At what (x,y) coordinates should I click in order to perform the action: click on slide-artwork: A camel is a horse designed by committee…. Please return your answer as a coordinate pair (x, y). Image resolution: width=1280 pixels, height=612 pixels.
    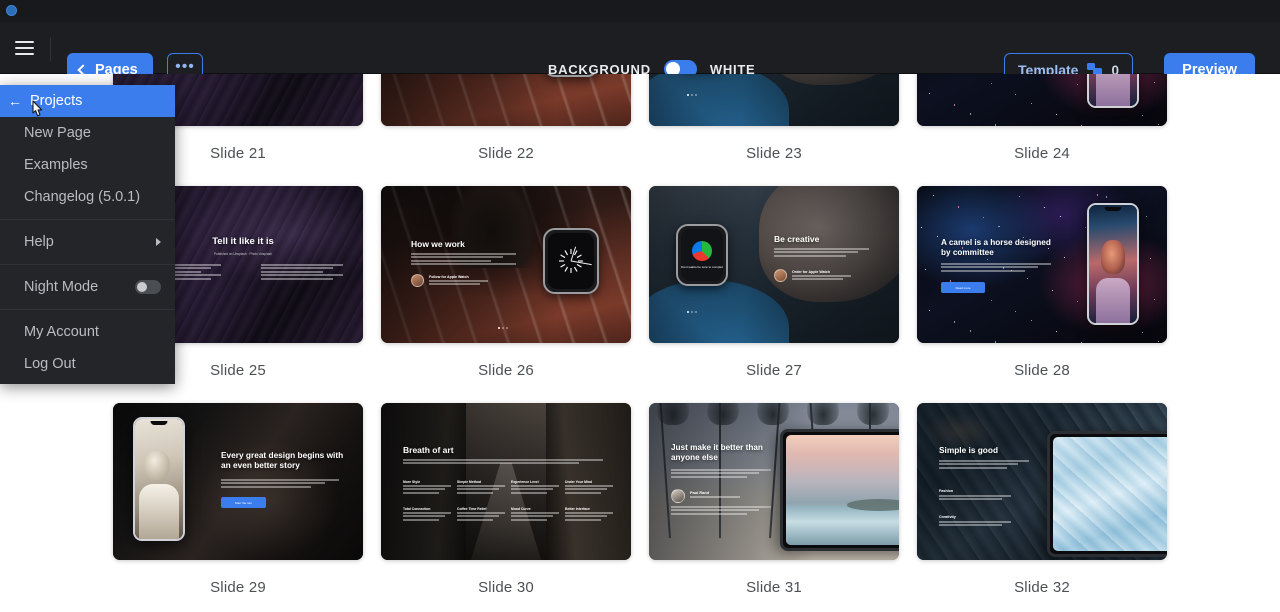
    Looking at the image, I should click on (1042, 264).